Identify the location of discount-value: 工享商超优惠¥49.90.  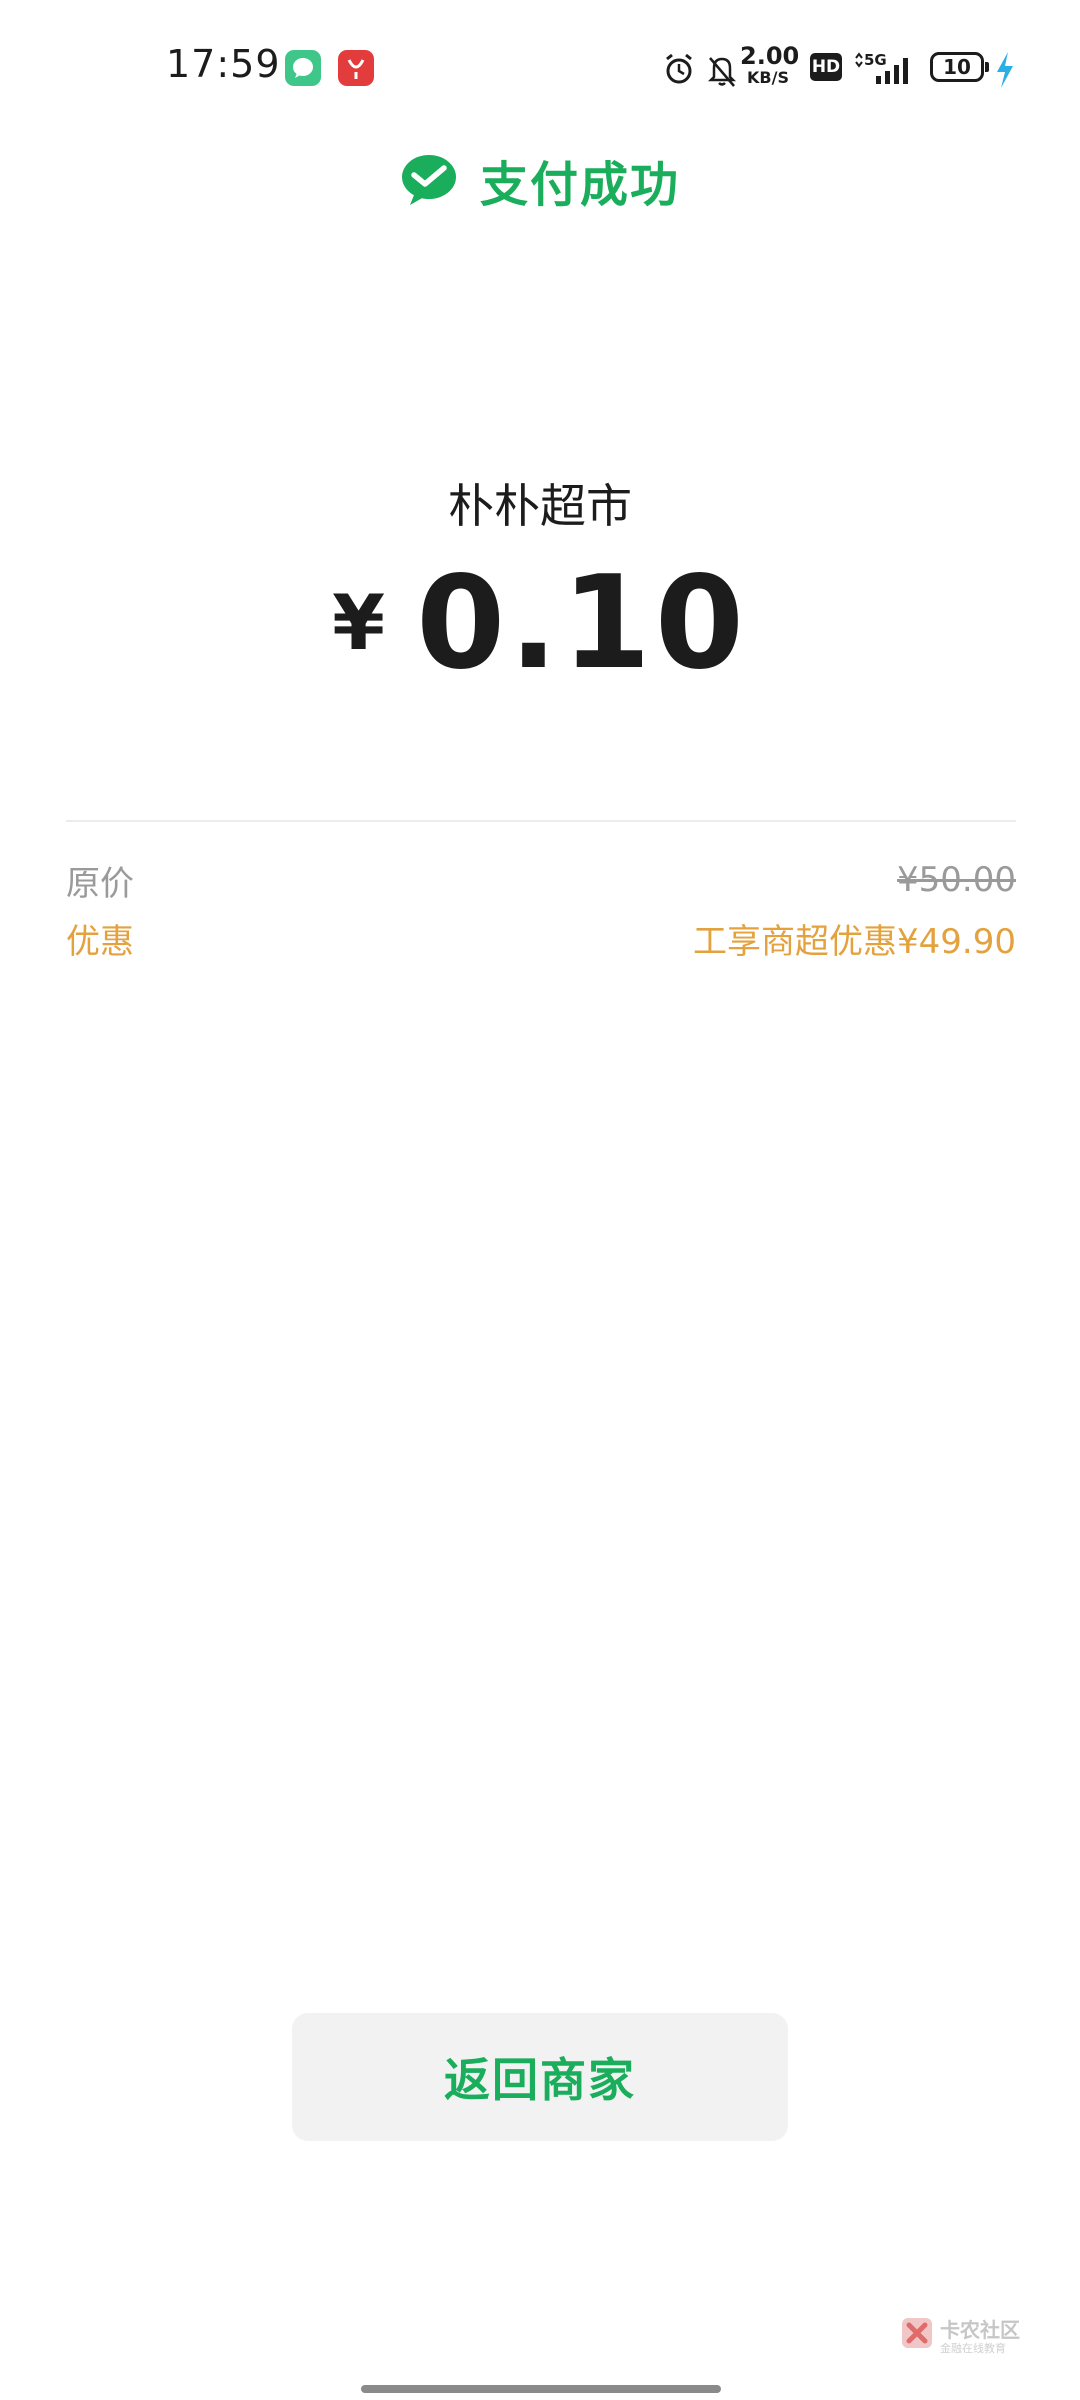
(854, 941).